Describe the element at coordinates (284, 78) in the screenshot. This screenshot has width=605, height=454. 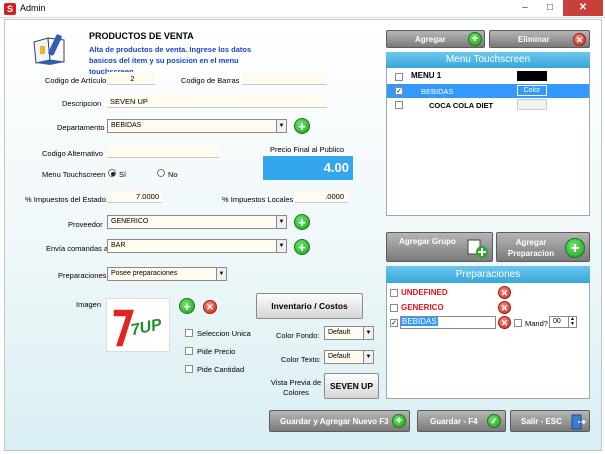
I see `codigo-barras-input` at that location.